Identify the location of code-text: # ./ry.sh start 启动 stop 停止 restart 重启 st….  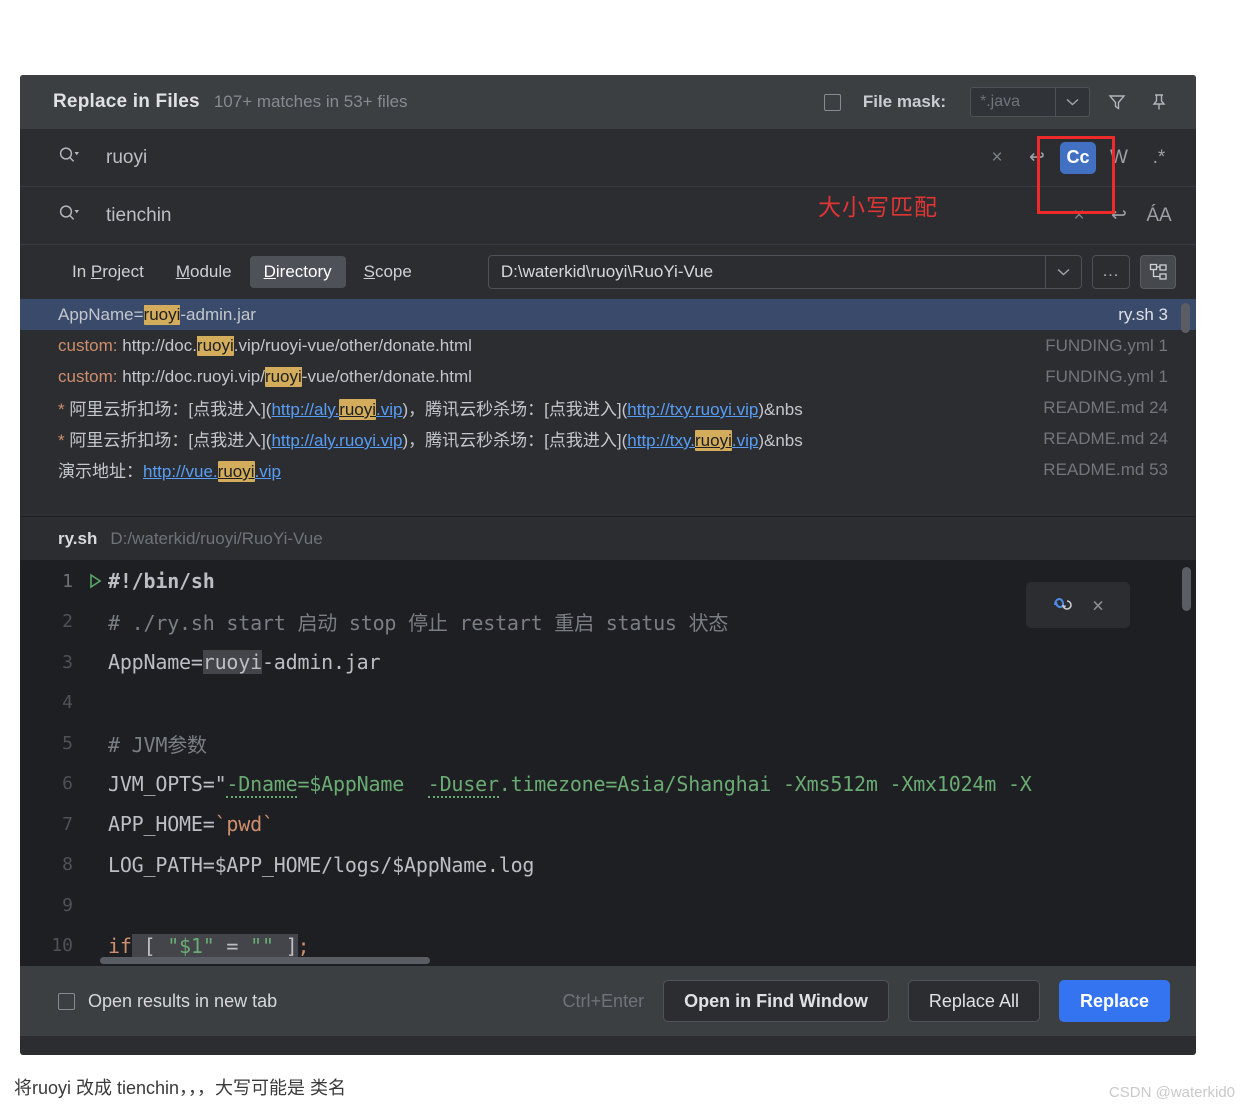
(418, 623).